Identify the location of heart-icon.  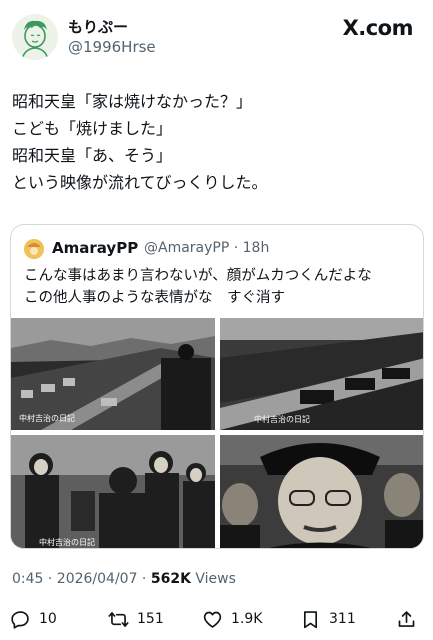
(212, 619).